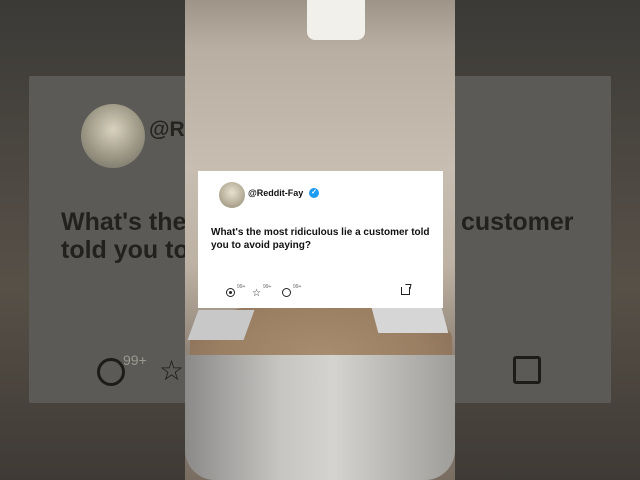 The width and height of the screenshot is (640, 480). Describe the element at coordinates (167, 129) in the screenshot. I see `background-handle: @Re` at that location.